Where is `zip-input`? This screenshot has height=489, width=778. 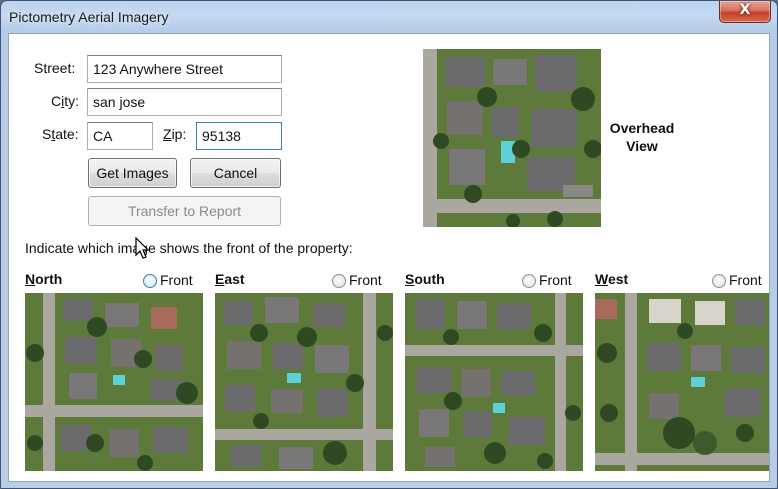 zip-input is located at coordinates (239, 136).